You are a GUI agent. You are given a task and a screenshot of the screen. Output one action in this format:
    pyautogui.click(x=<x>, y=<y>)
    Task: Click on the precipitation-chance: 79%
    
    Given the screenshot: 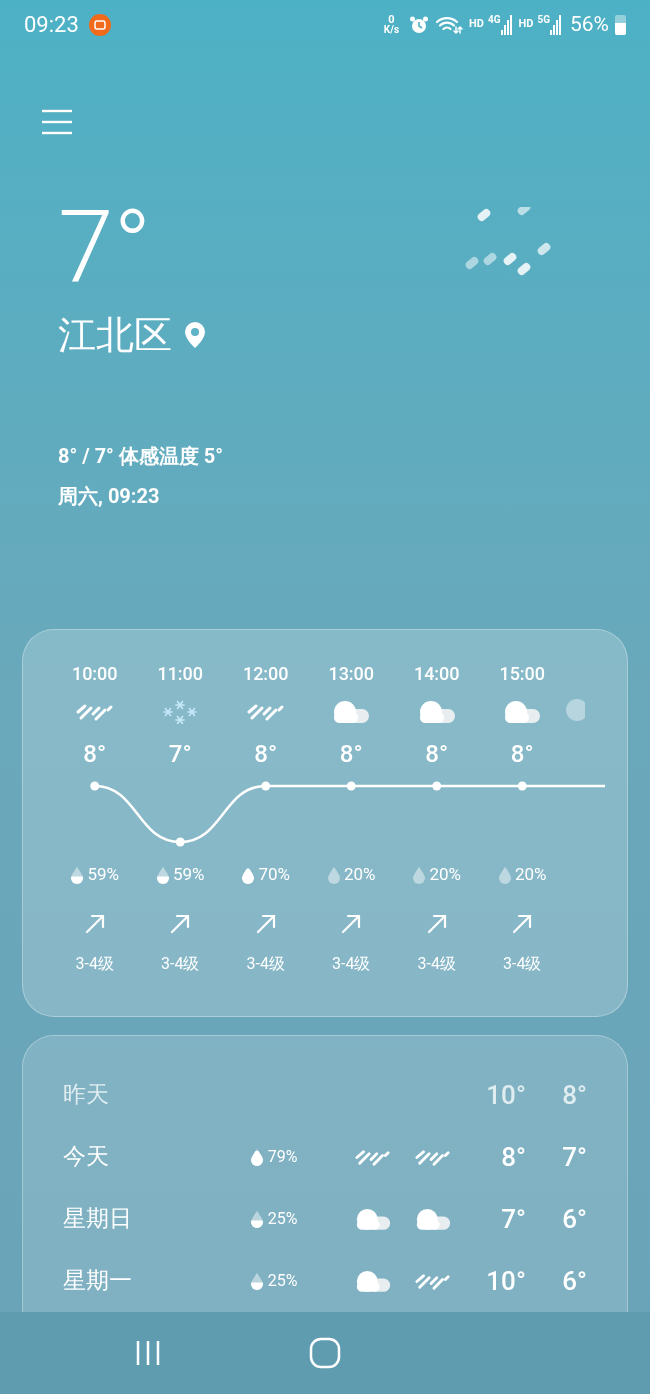 What is the action you would take?
    pyautogui.click(x=282, y=1157)
    